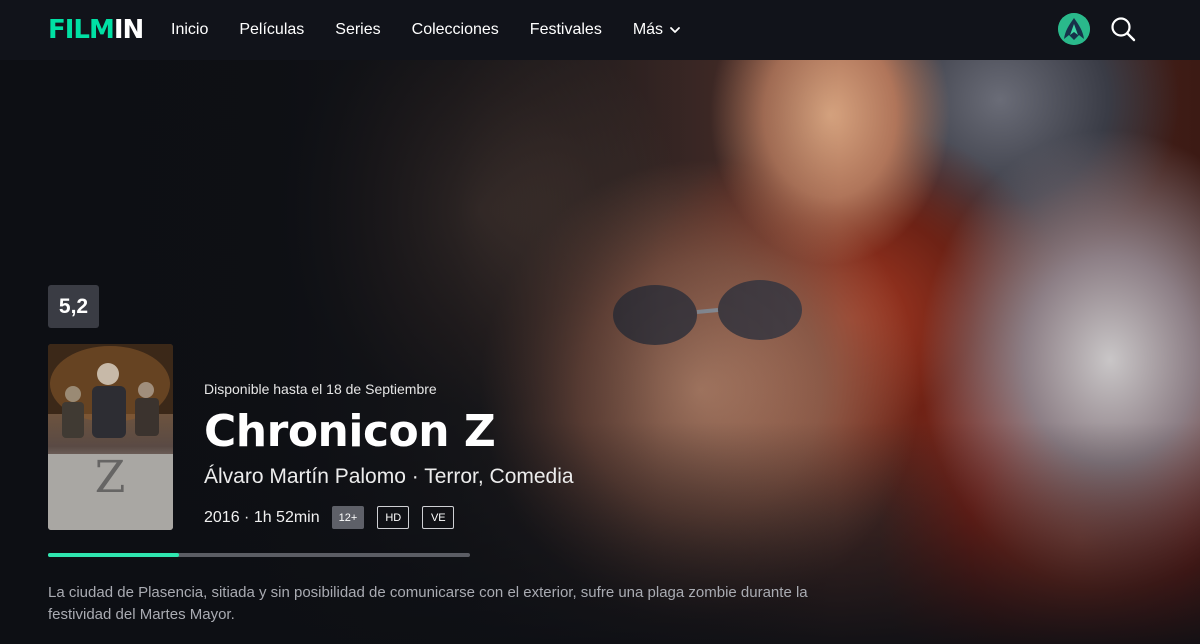  What do you see at coordinates (81, 30) in the screenshot?
I see `logo-part-1: FILM` at bounding box center [81, 30].